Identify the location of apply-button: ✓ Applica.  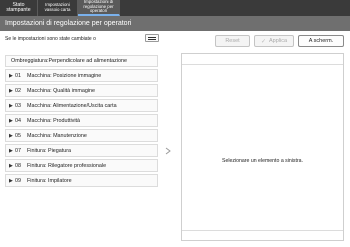
(274, 41).